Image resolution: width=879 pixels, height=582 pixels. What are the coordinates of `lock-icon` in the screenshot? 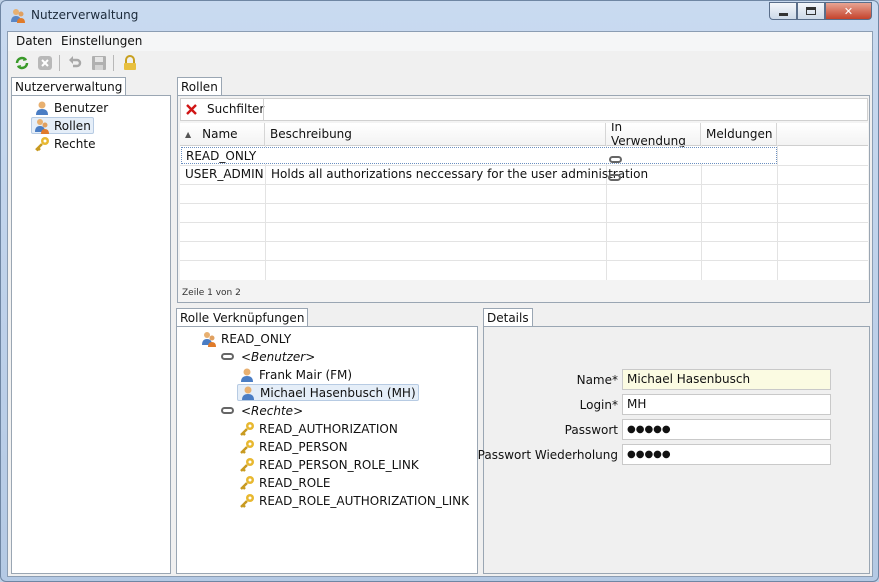 It's located at (130, 62).